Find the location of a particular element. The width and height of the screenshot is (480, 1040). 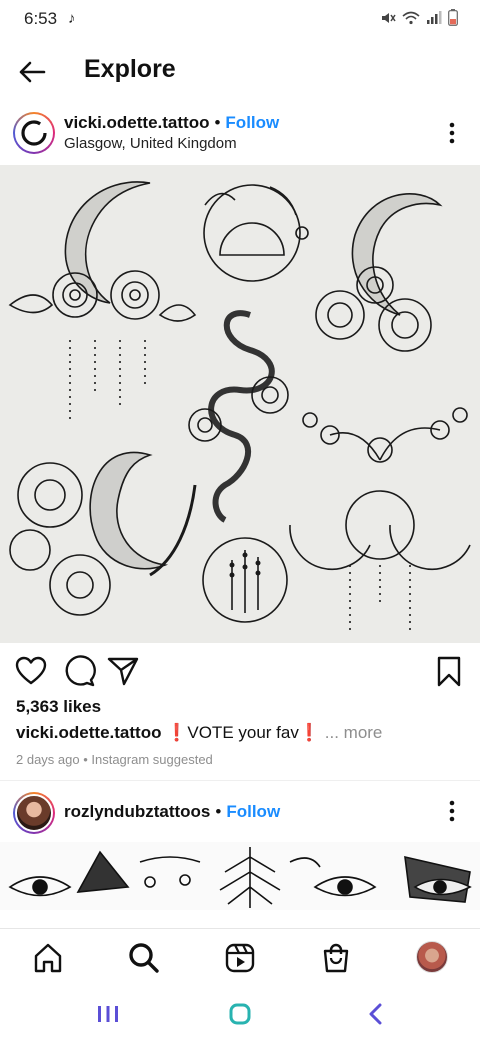

recent-apps-icon is located at coordinates (108, 1014).